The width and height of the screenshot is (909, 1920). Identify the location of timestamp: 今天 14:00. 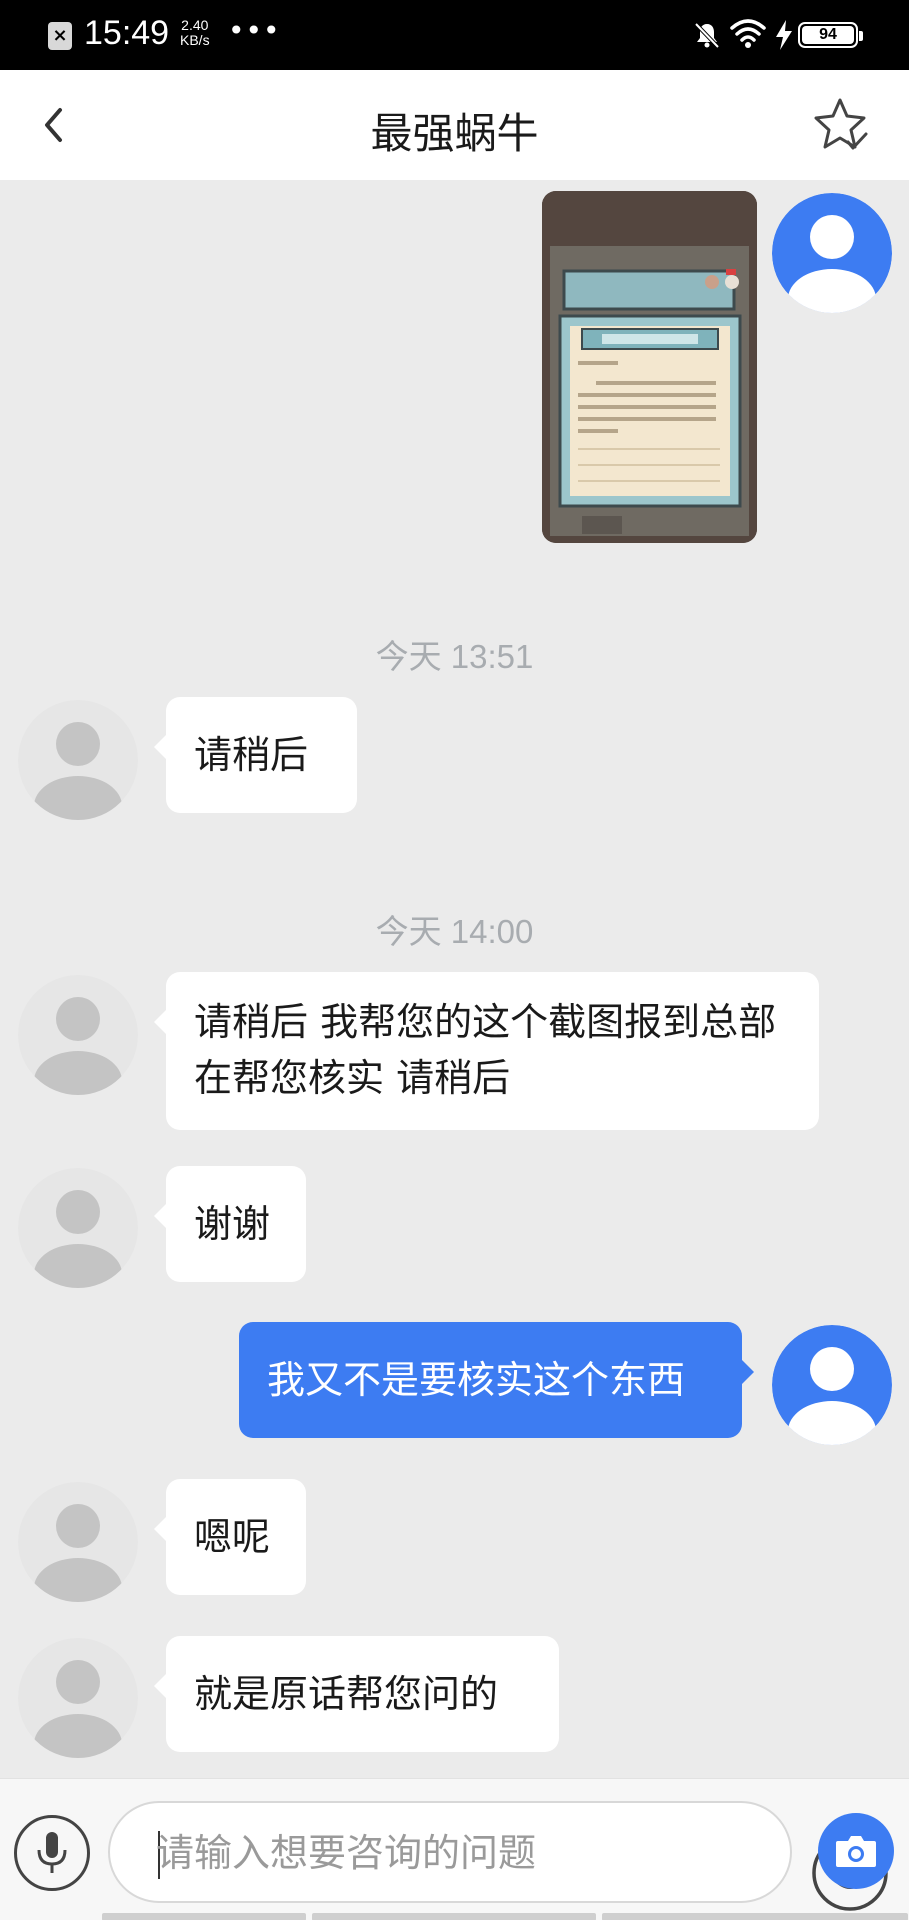
(454, 931).